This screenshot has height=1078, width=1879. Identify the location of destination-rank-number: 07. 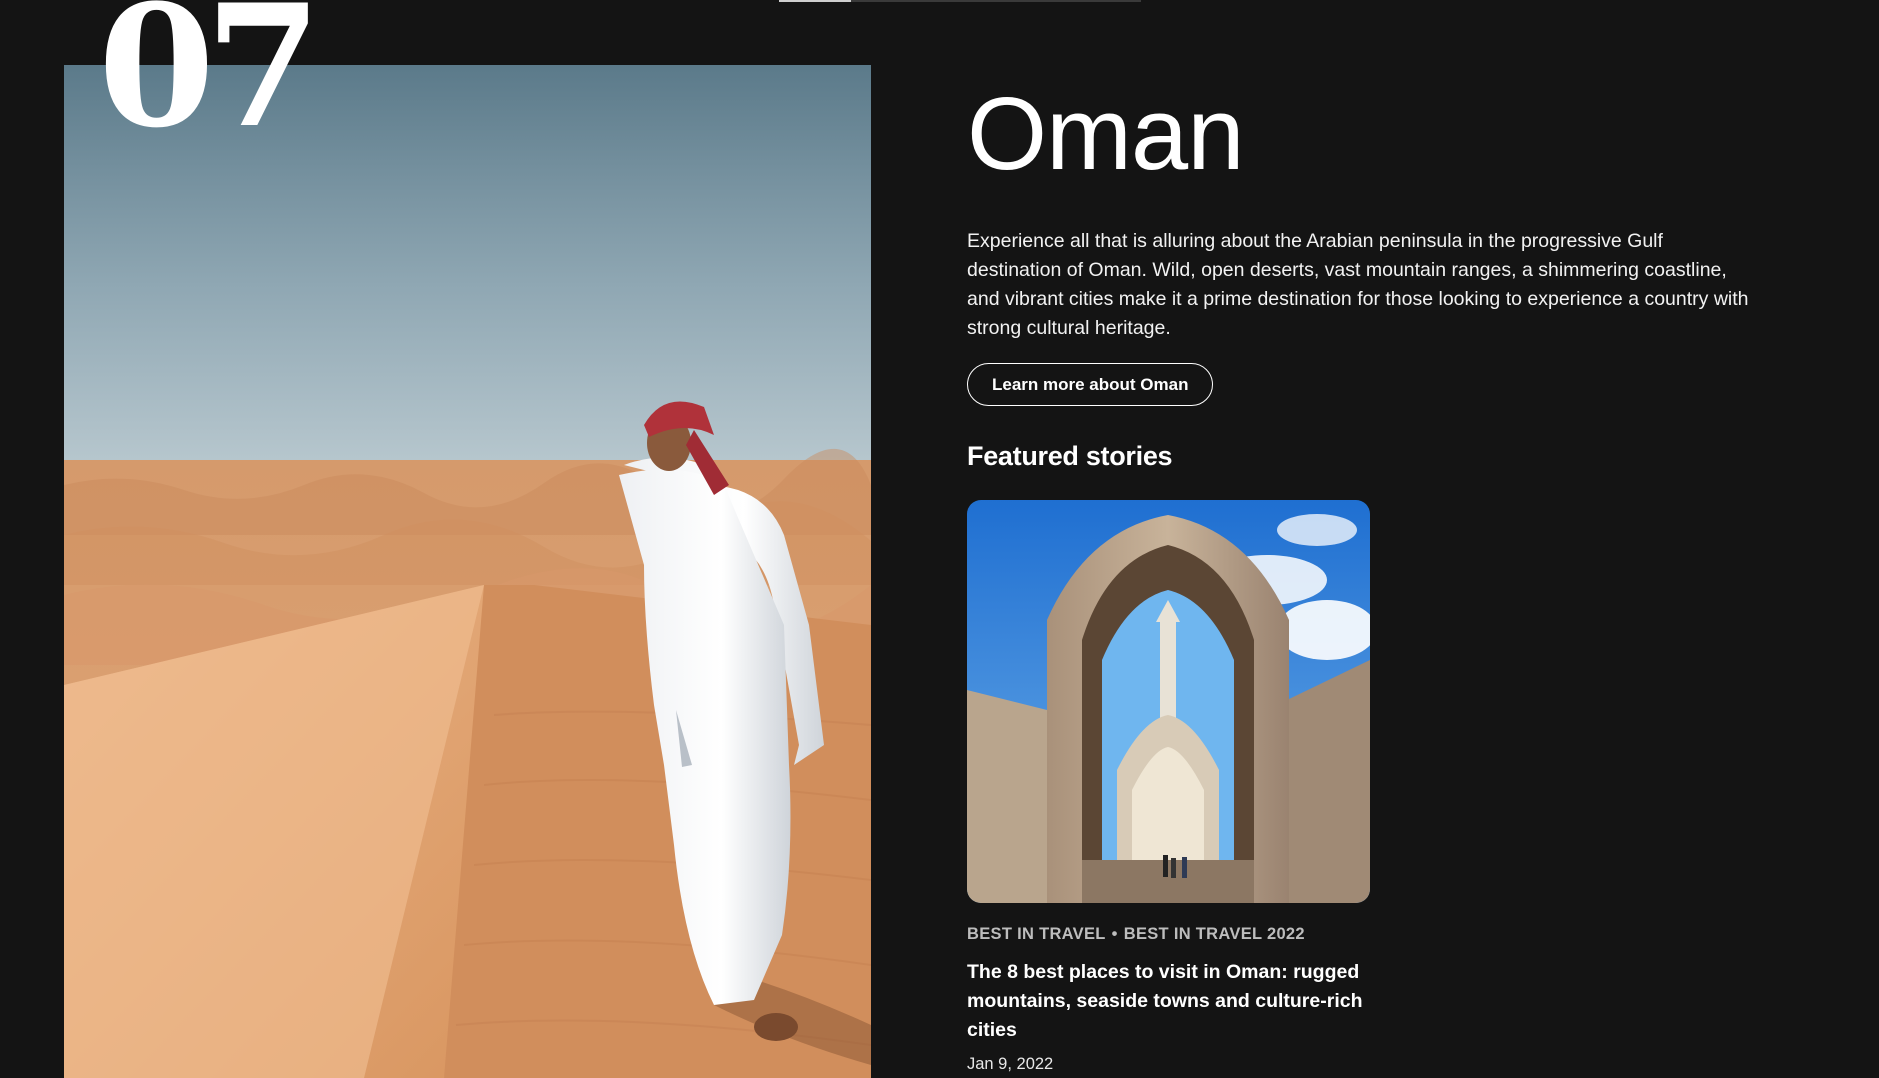
(210, 82).